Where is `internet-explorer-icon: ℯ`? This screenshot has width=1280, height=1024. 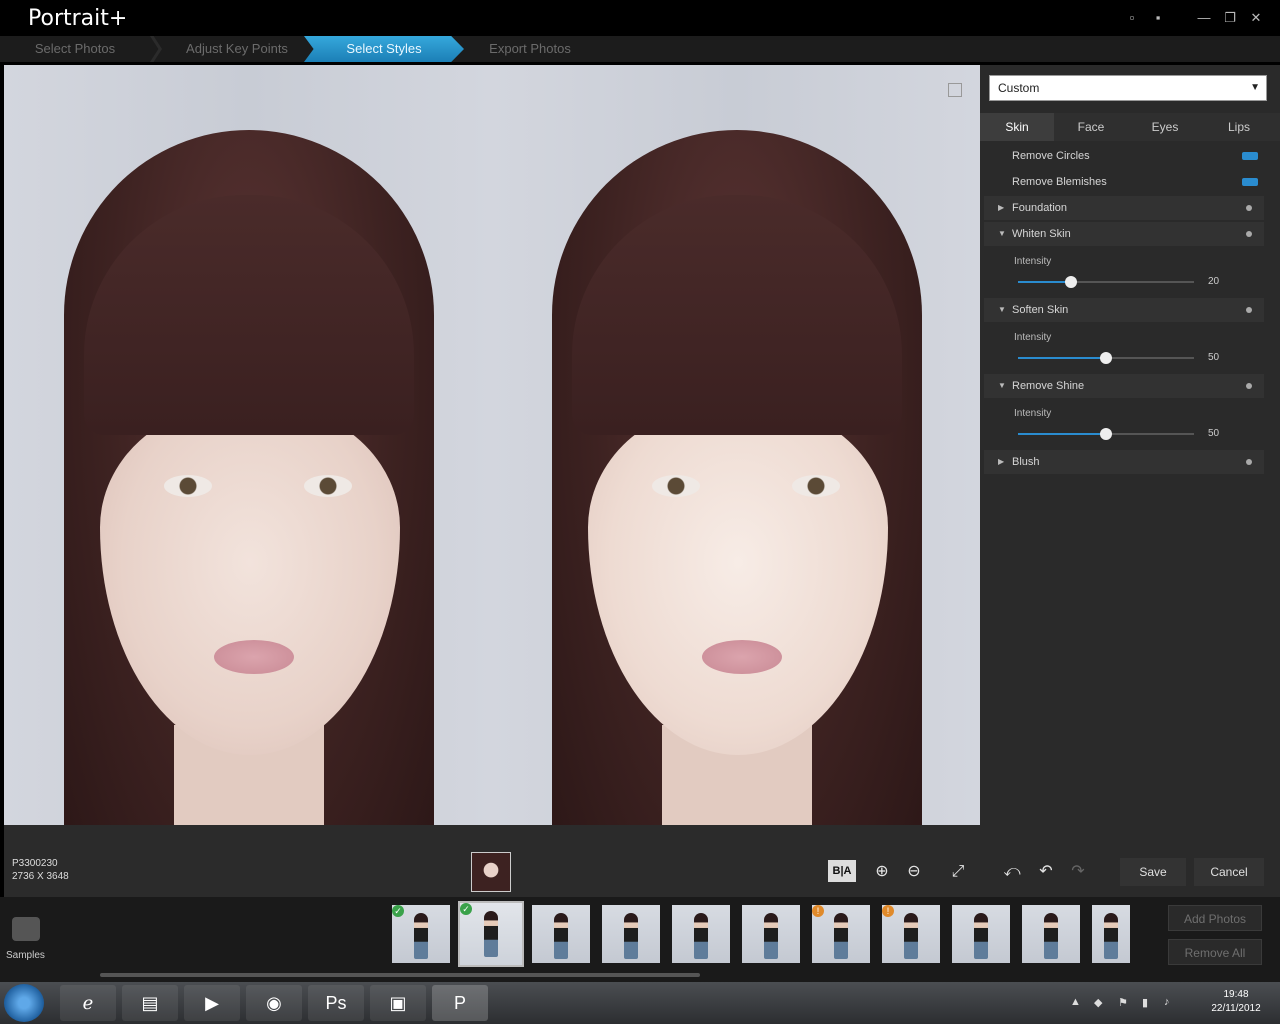 internet-explorer-icon: ℯ is located at coordinates (88, 1003).